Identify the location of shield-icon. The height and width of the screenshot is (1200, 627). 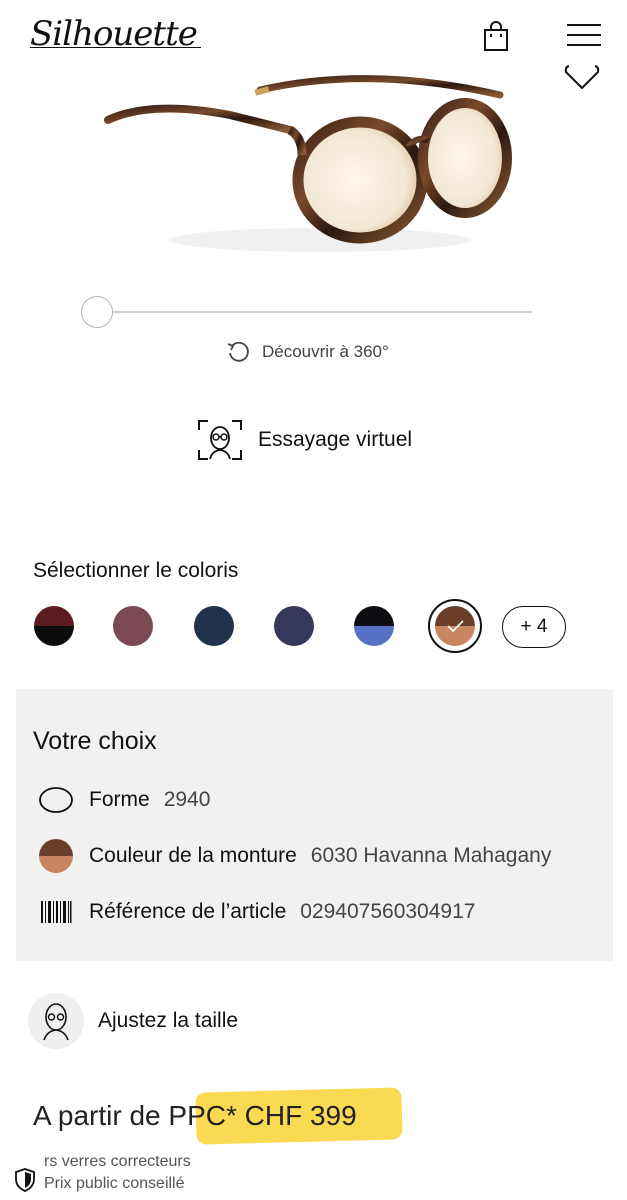
(25, 1180).